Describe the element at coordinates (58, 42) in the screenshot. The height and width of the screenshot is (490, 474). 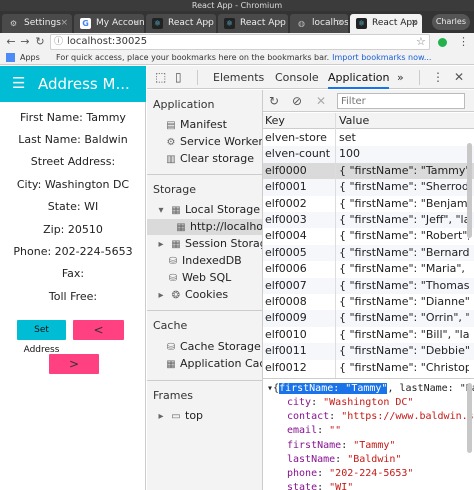
I see `info-icon: ⓘ` at that location.